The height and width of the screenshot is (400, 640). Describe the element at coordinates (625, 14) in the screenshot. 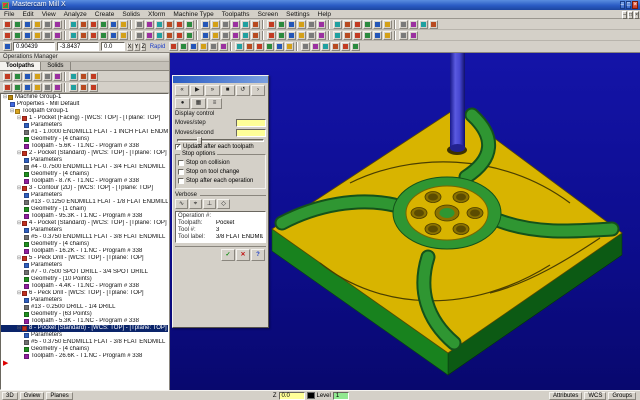

I see `mdi-minimize-button: –` at that location.